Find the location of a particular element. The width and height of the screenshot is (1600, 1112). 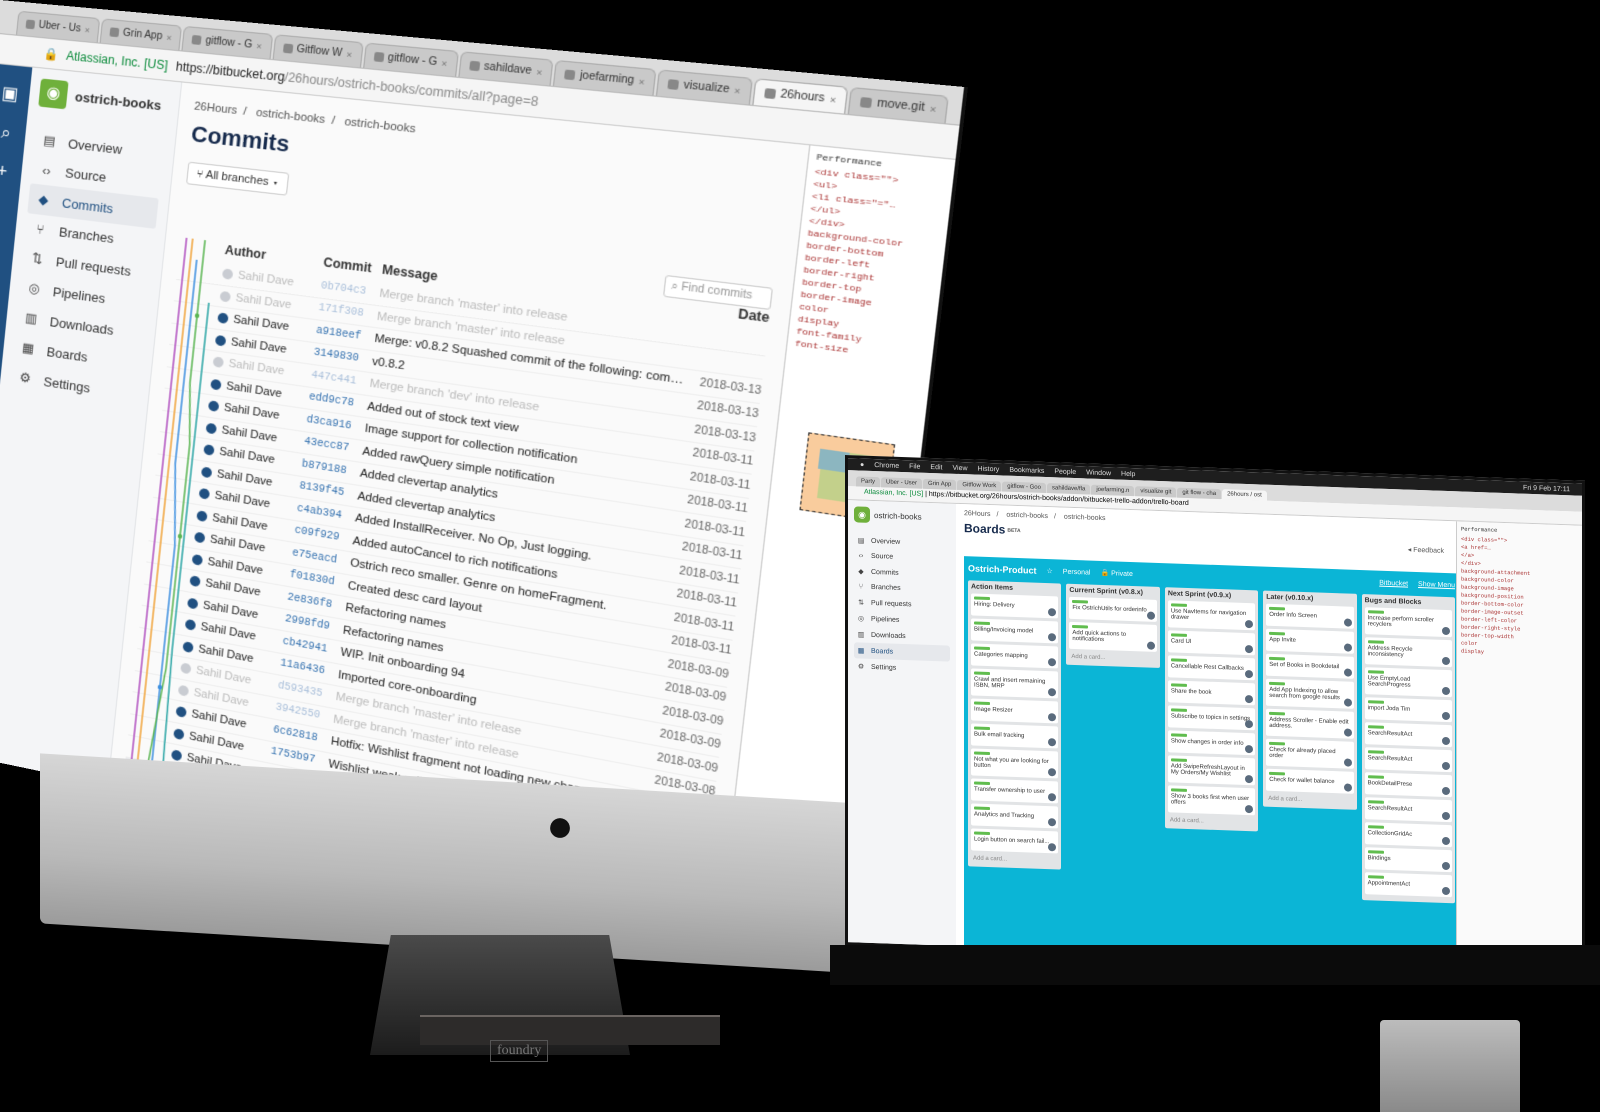

commit-hash-link: 8139f45 is located at coordinates (328, 491).